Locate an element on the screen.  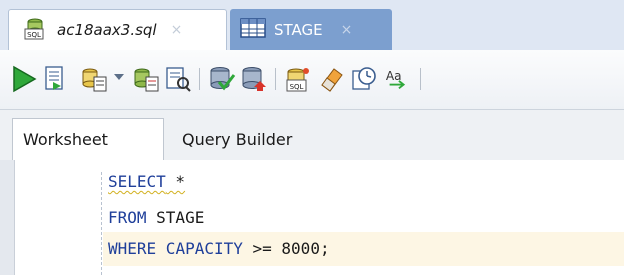
rollback-button is located at coordinates (254, 79).